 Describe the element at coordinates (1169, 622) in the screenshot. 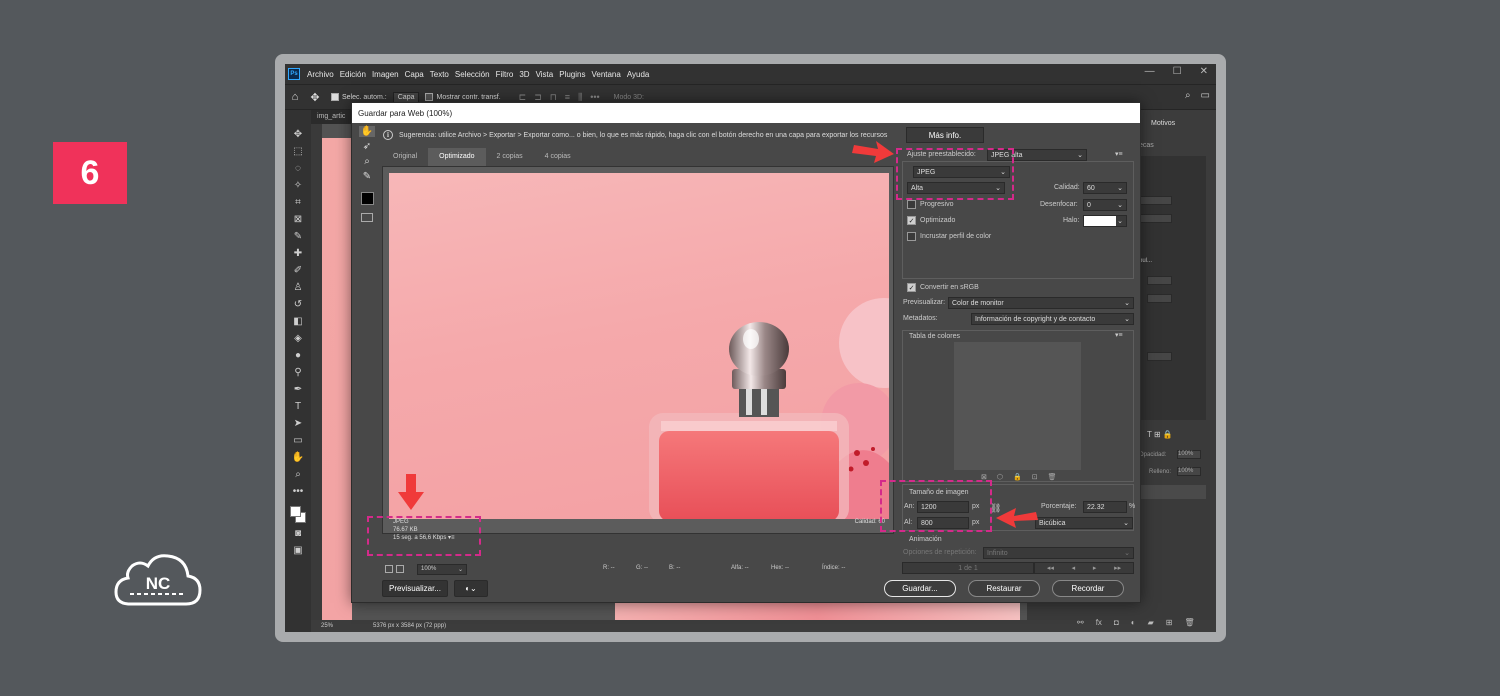

I see `new-layer-icon: ⊞` at that location.